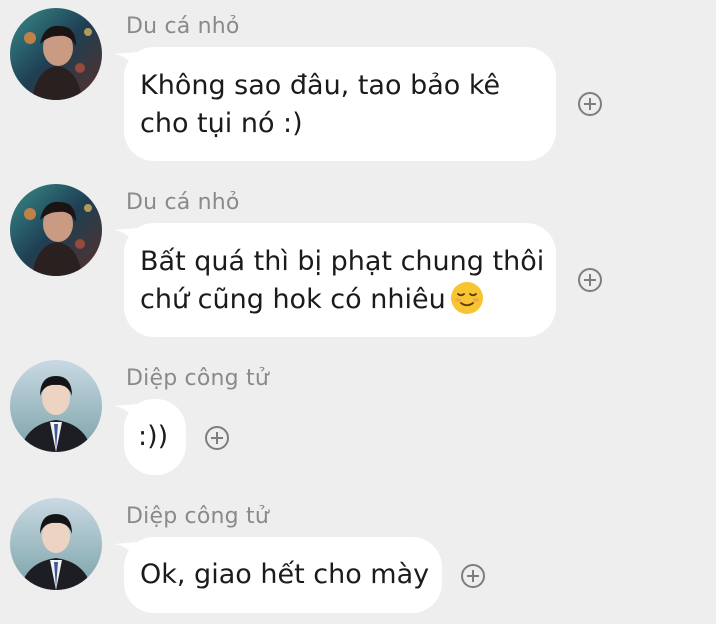 Image resolution: width=716 pixels, height=624 pixels. I want to click on message-text: chứ cũng hok có nhiêu, so click(293, 299).